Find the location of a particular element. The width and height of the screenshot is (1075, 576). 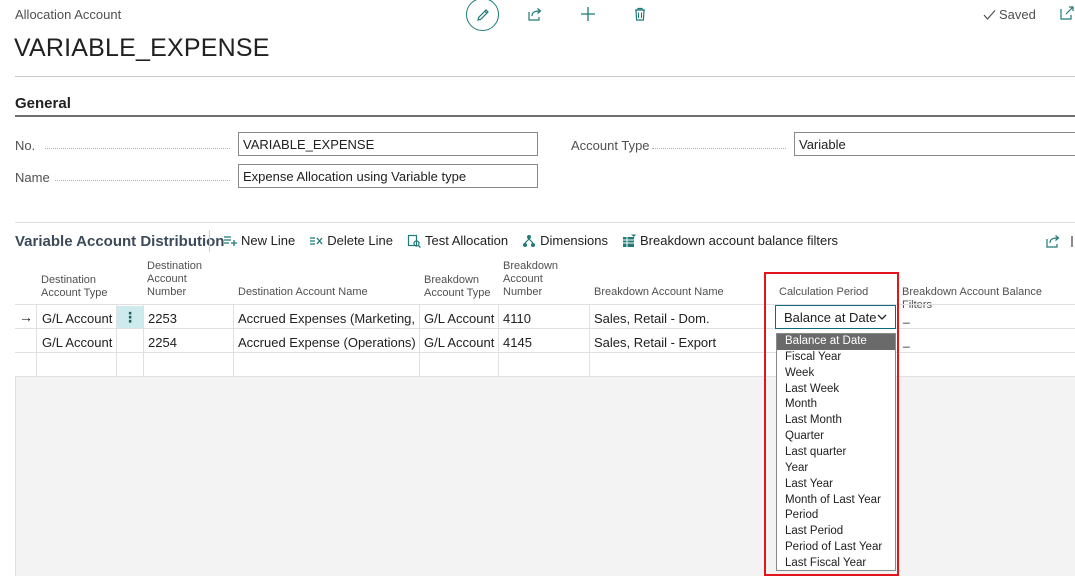

pencil-icon is located at coordinates (482, 14).